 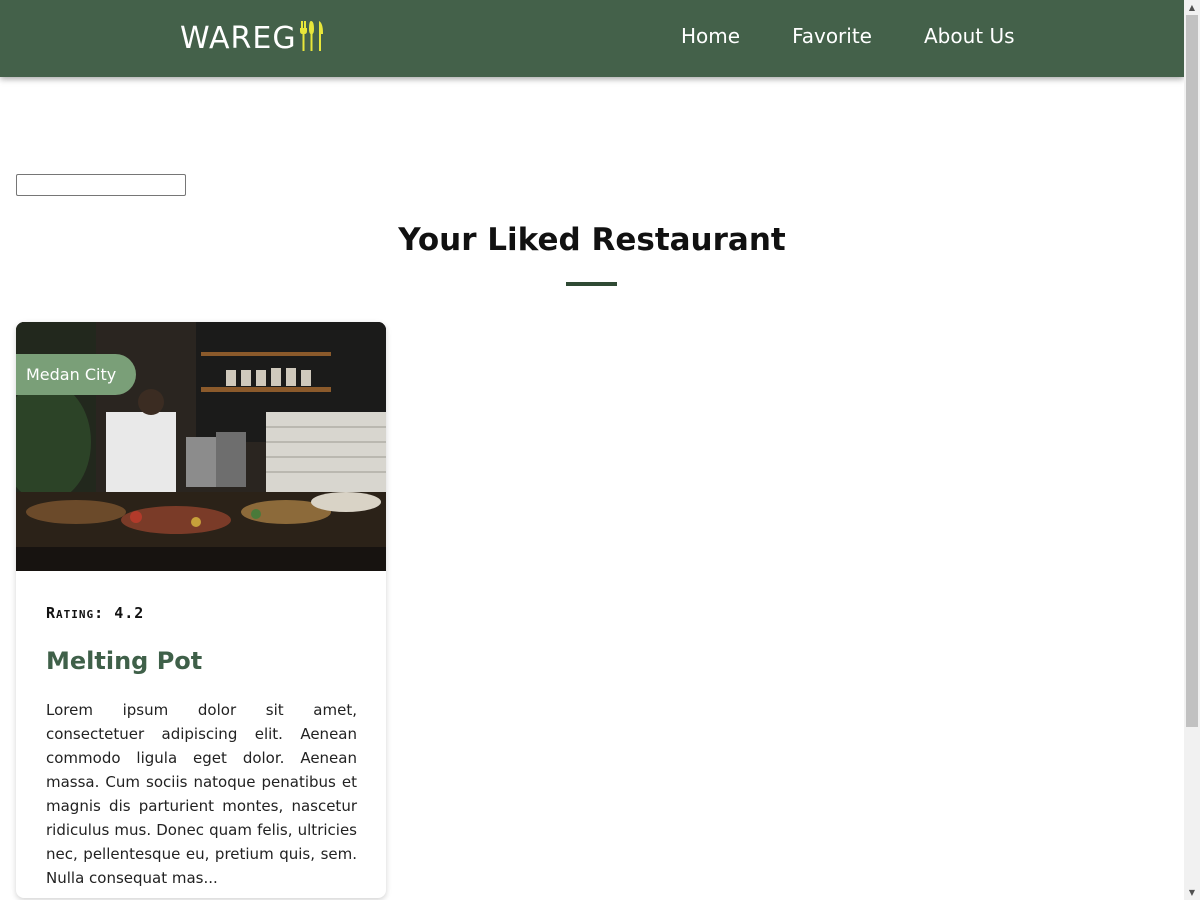 What do you see at coordinates (312, 38) in the screenshot?
I see `fork-knife-icon` at bounding box center [312, 38].